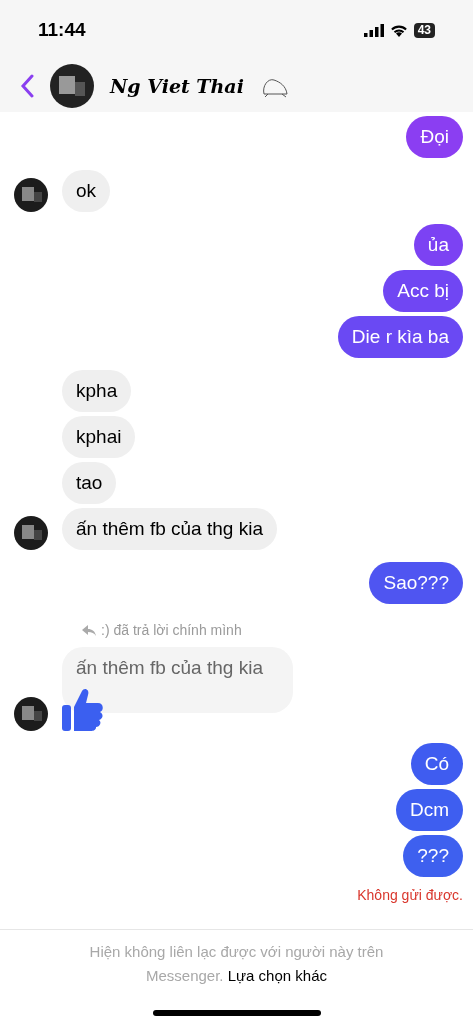 Image resolution: width=473 pixels, height=1024 pixels. Describe the element at coordinates (436, 764) in the screenshot. I see `sent-message: Có` at that location.